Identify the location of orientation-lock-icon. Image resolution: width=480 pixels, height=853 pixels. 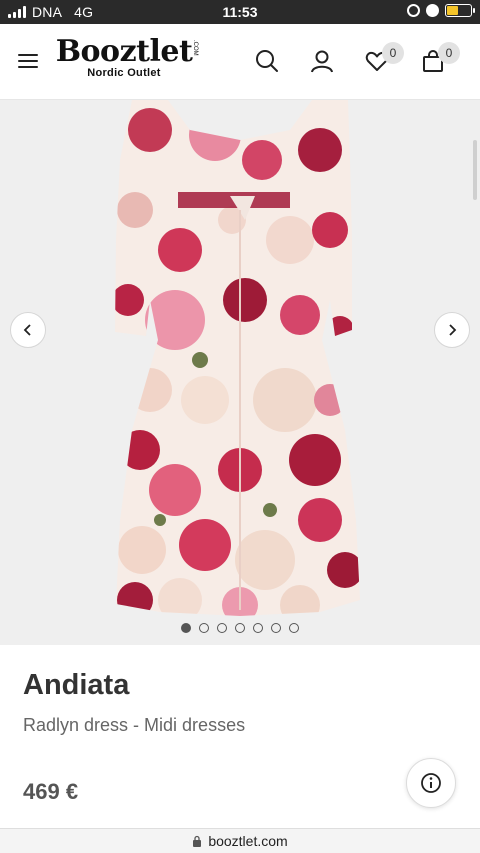
(413, 10).